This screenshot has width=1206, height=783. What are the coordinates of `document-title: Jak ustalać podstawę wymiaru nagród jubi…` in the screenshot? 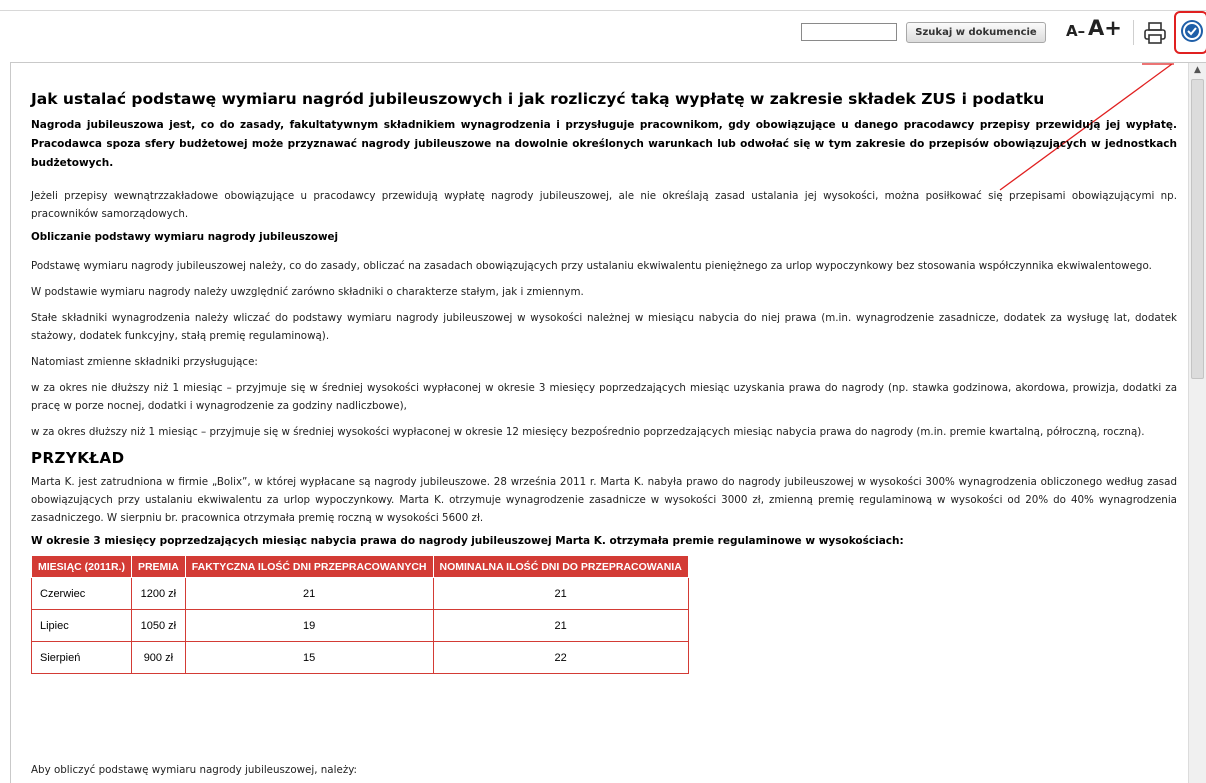 It's located at (538, 99).